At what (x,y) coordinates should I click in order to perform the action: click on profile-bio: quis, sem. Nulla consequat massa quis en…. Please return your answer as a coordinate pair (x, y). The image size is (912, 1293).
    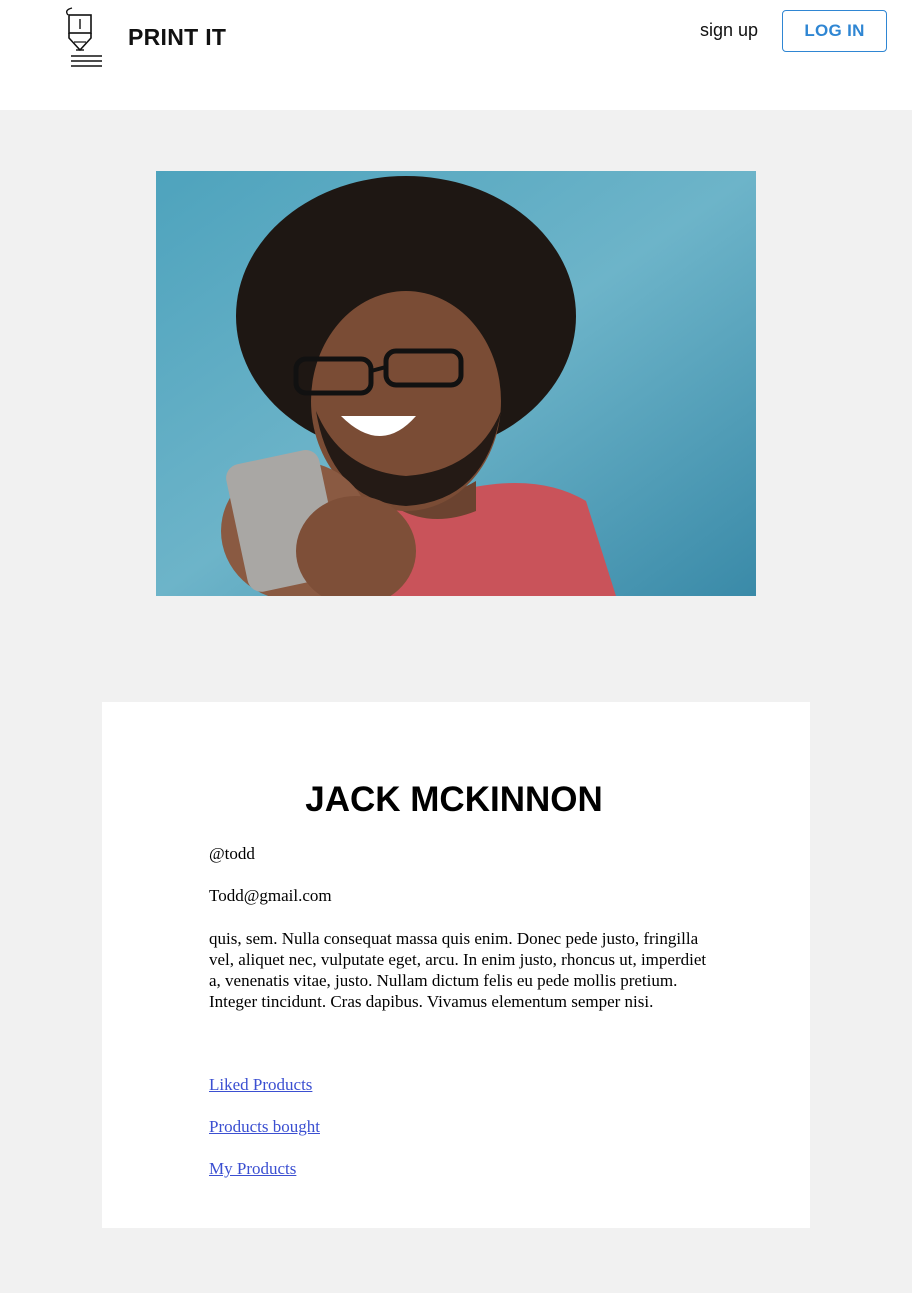
    Looking at the image, I should click on (458, 970).